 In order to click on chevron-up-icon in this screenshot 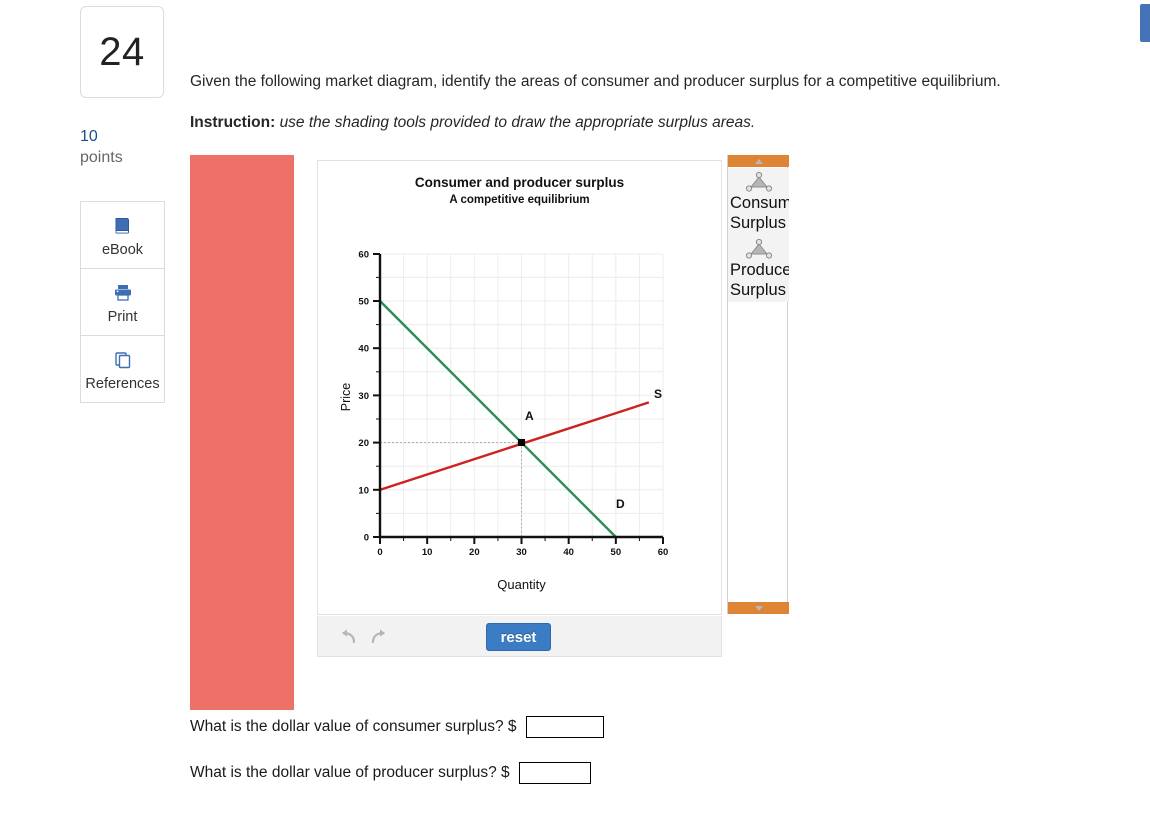, I will do `click(758, 161)`.